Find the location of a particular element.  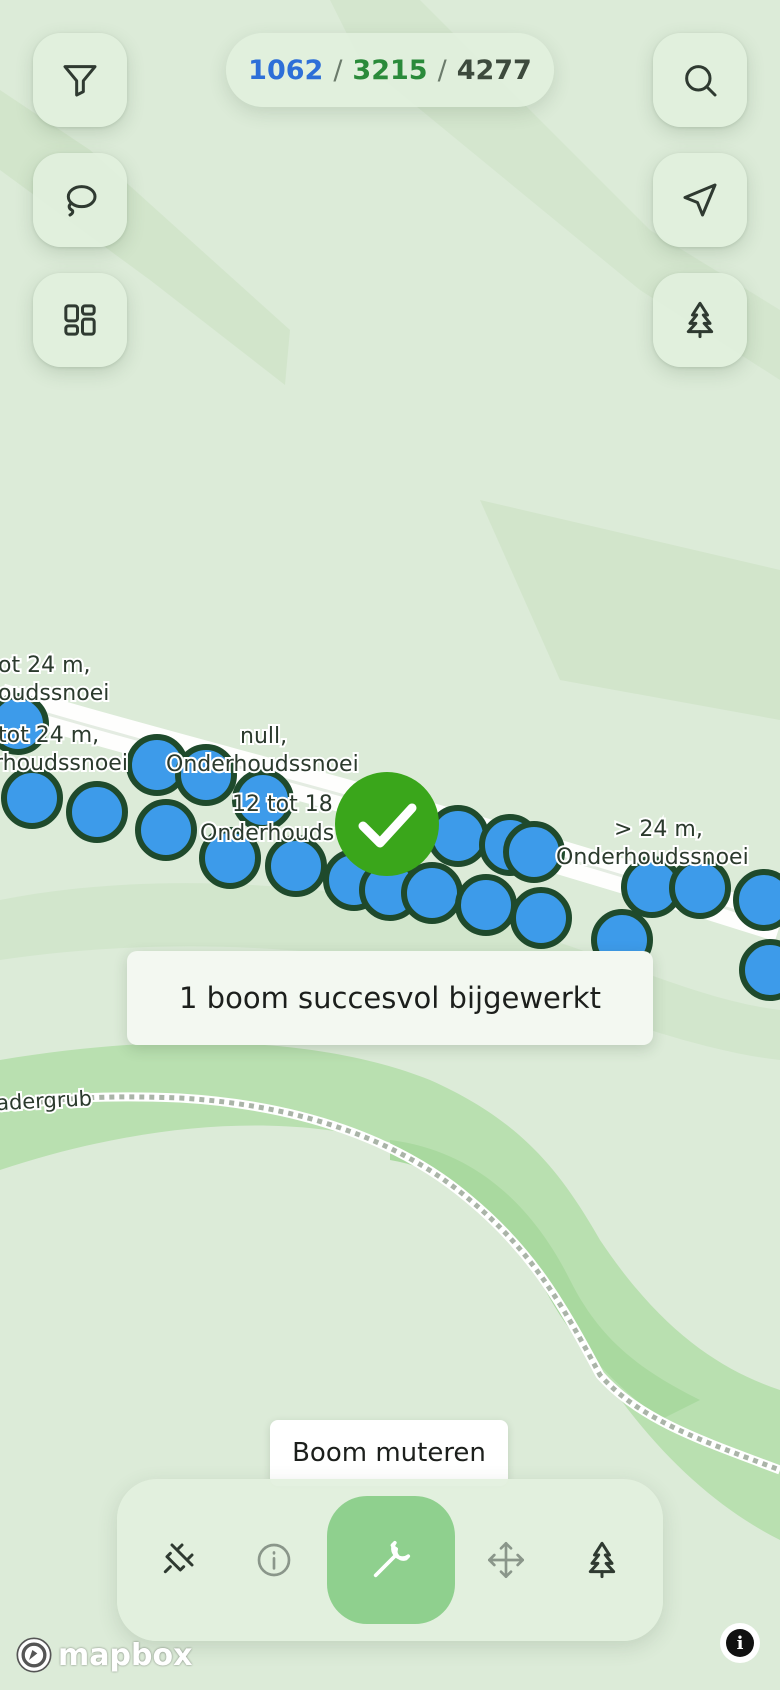

add-tree-tool is located at coordinates (602, 1560).